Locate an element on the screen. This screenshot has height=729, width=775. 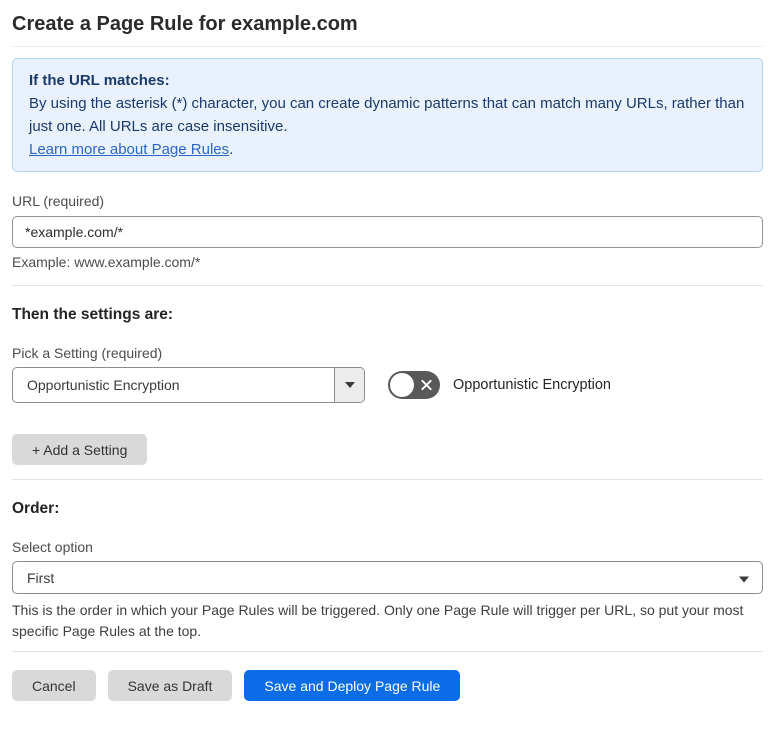
order-heading: Order: is located at coordinates (36, 508).